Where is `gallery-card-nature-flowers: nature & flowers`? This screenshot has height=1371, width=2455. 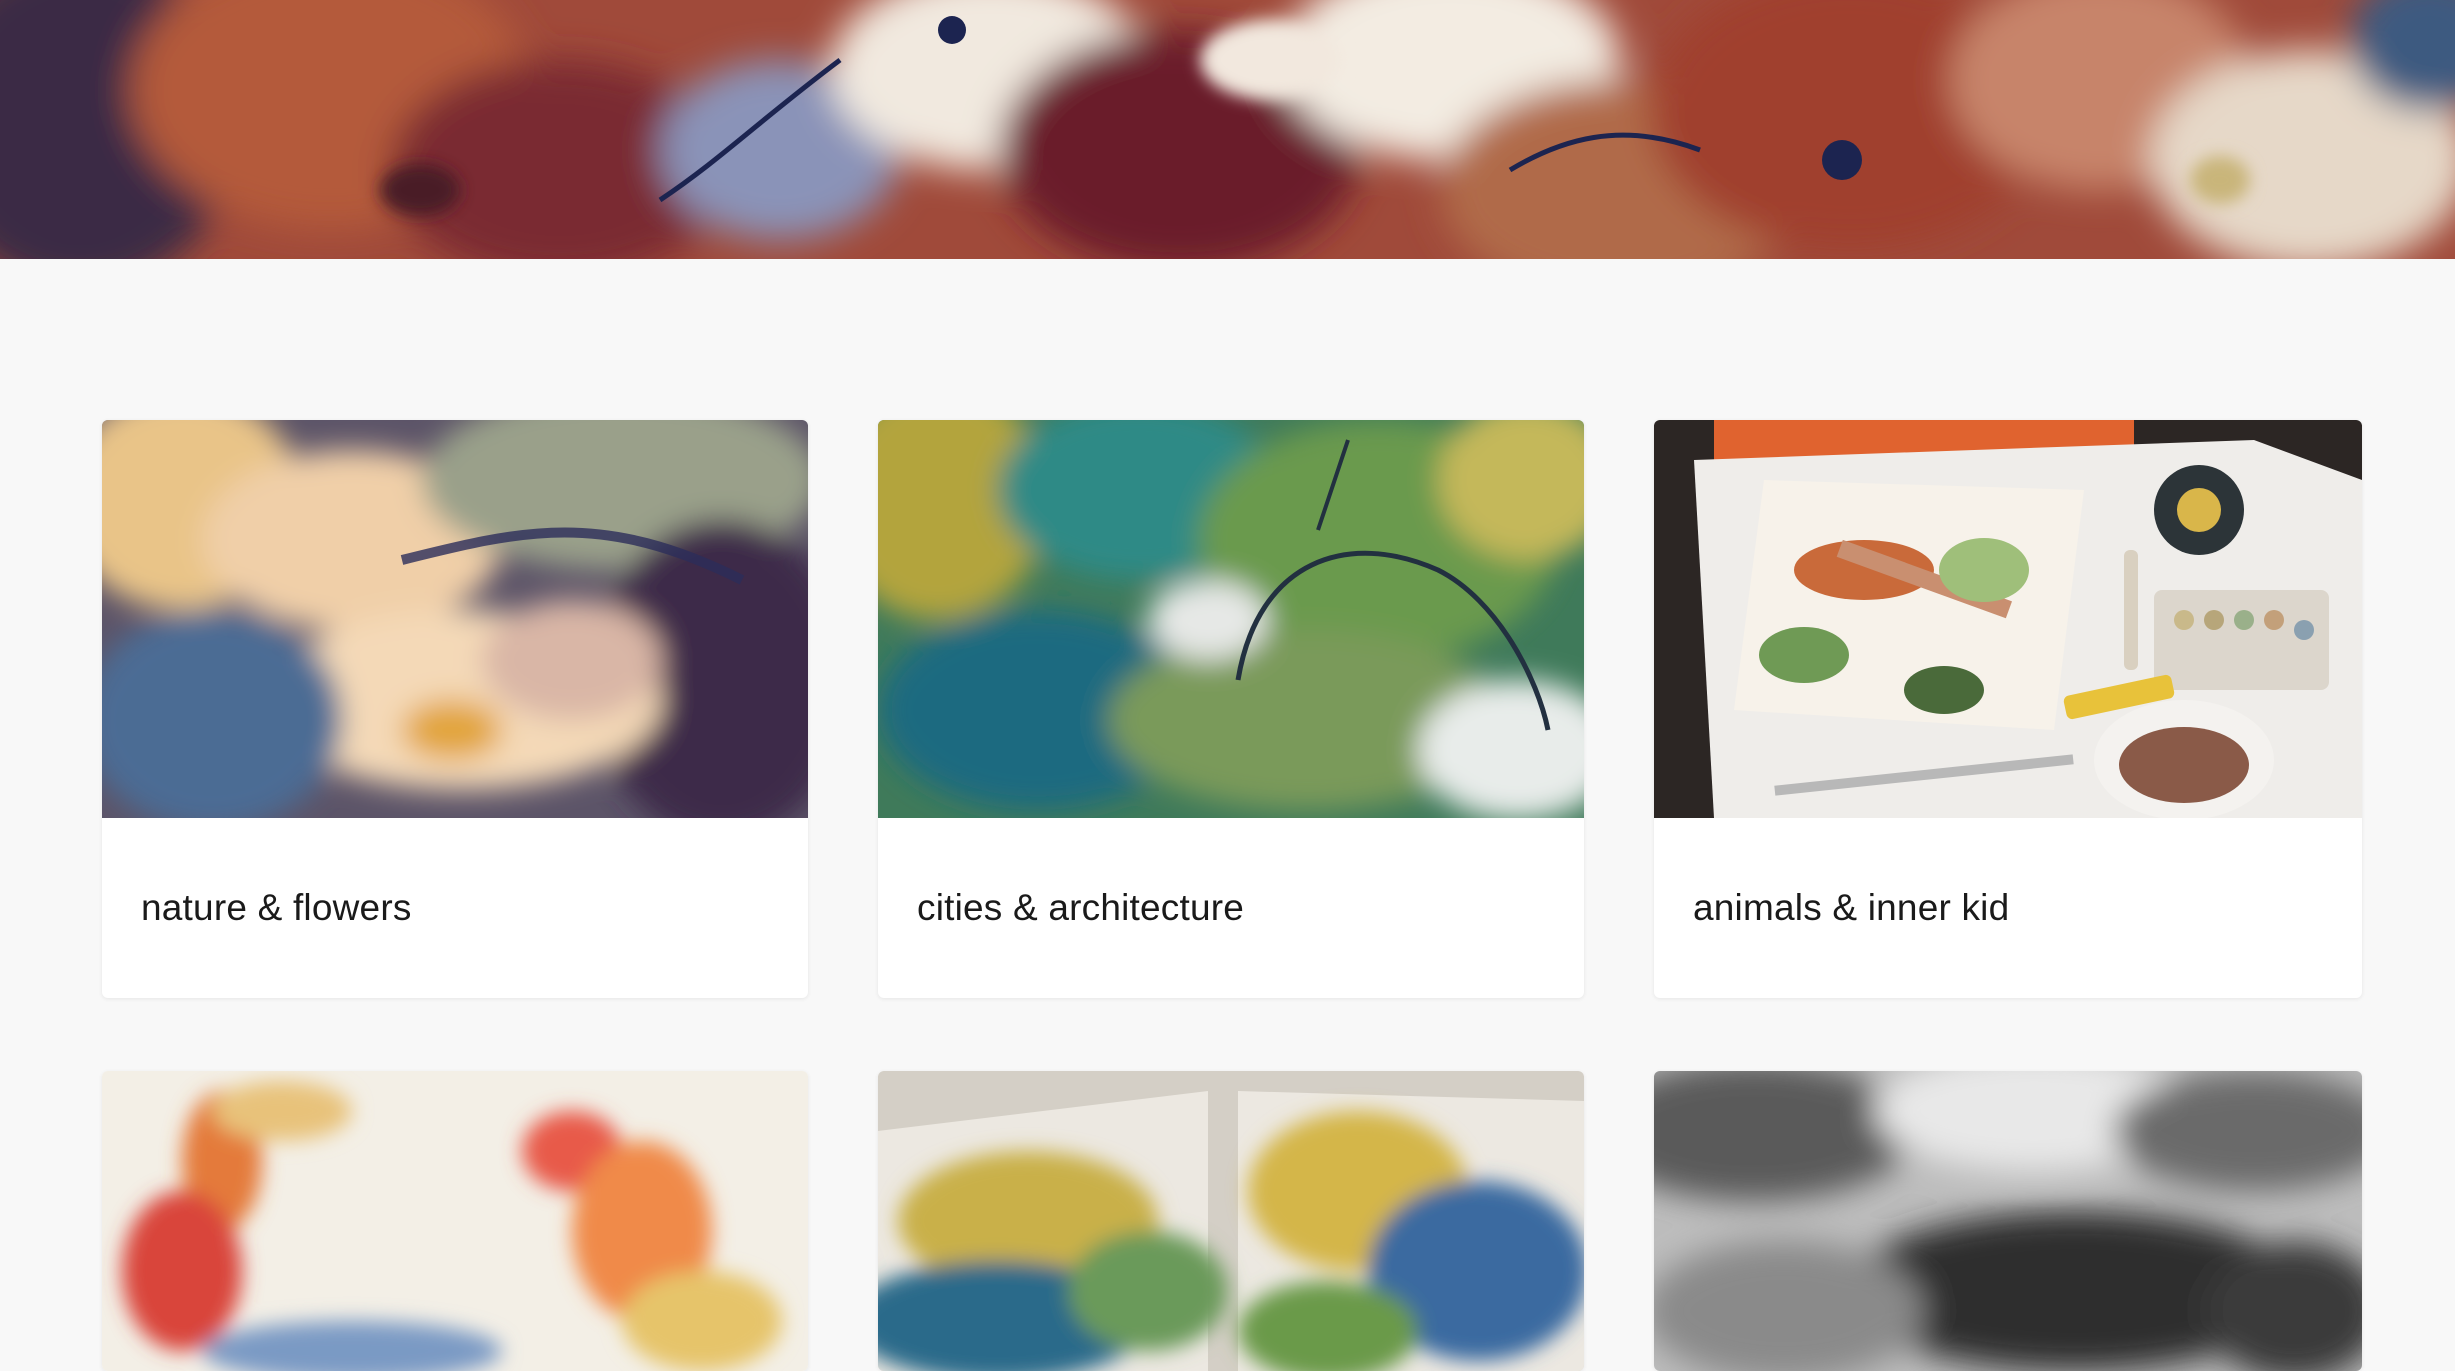 gallery-card-nature-flowers: nature & flowers is located at coordinates (455, 709).